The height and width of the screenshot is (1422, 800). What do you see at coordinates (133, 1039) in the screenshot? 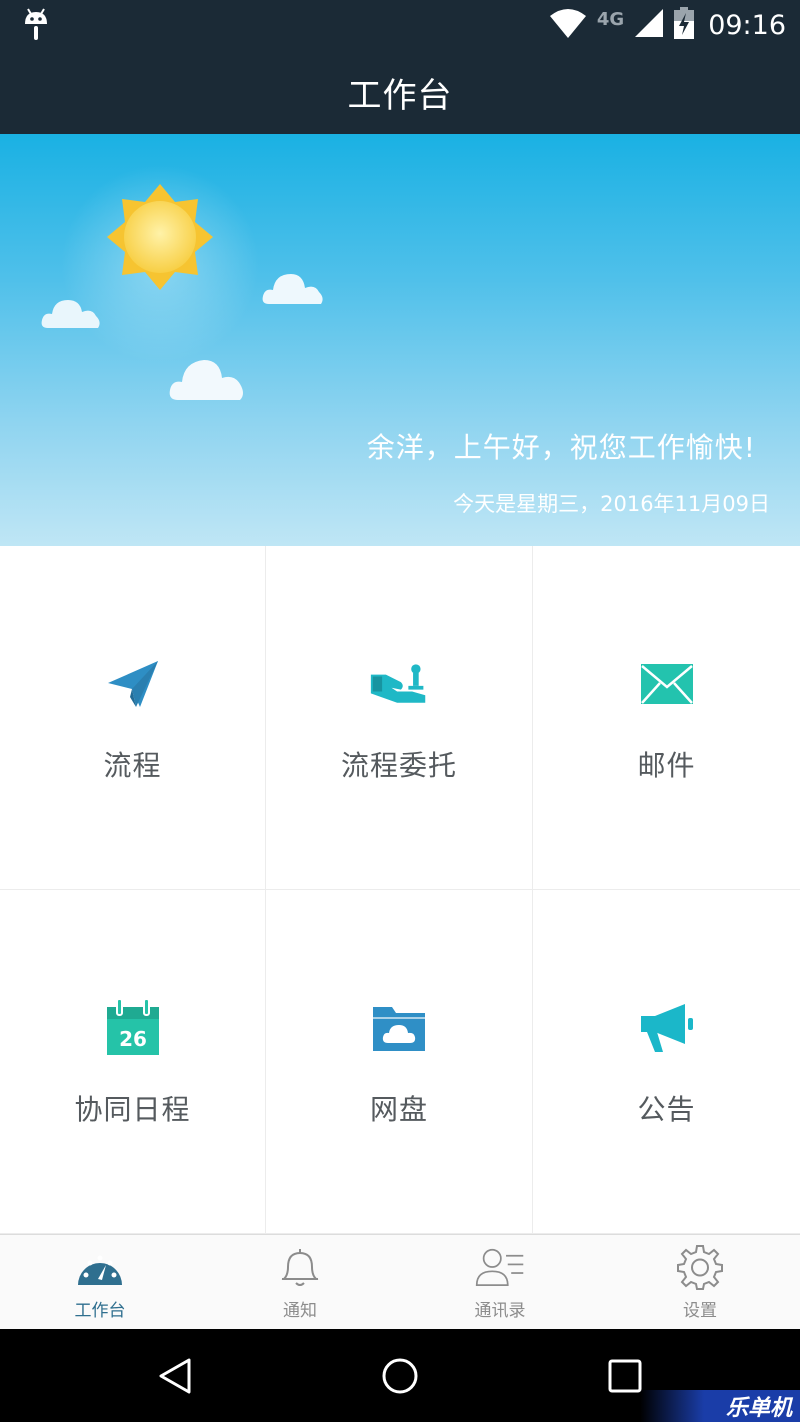
I see `calendar-day: 26` at bounding box center [133, 1039].